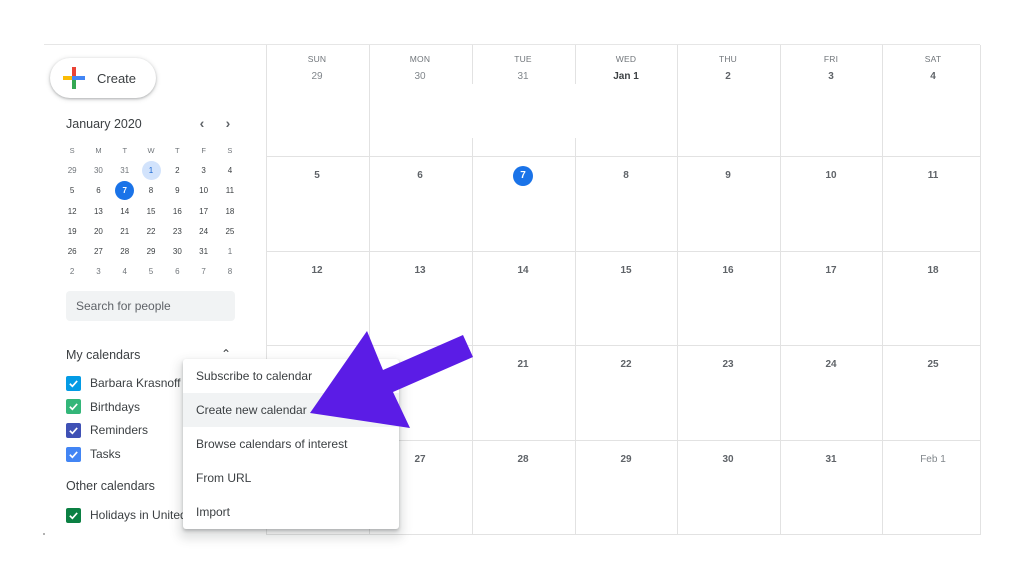 This screenshot has width=1024, height=576. What do you see at coordinates (291, 376) in the screenshot?
I see `menu-item-subscribe: Subscribe to calendar` at bounding box center [291, 376].